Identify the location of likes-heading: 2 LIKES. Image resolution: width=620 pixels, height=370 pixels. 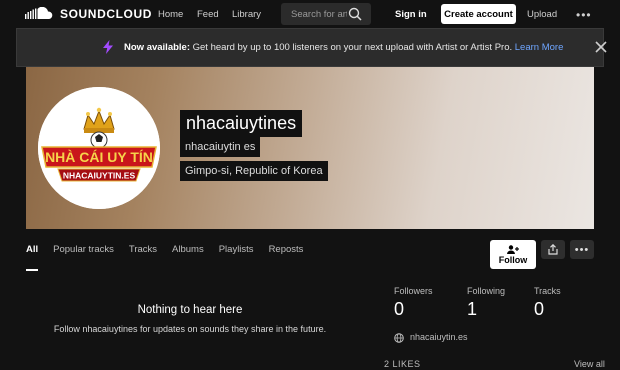
(402, 364).